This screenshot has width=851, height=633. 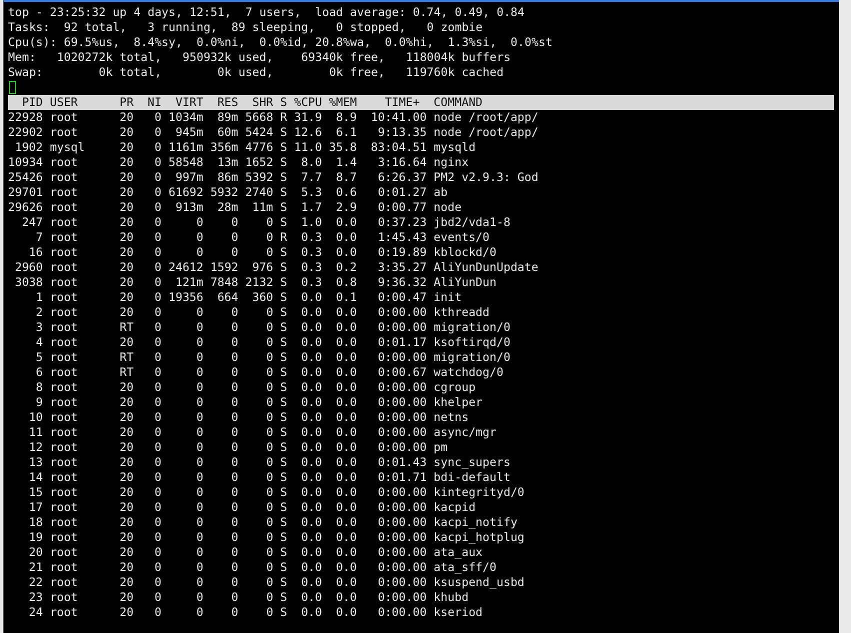 I want to click on table-cell-text: 2740, so click(x=259, y=192).